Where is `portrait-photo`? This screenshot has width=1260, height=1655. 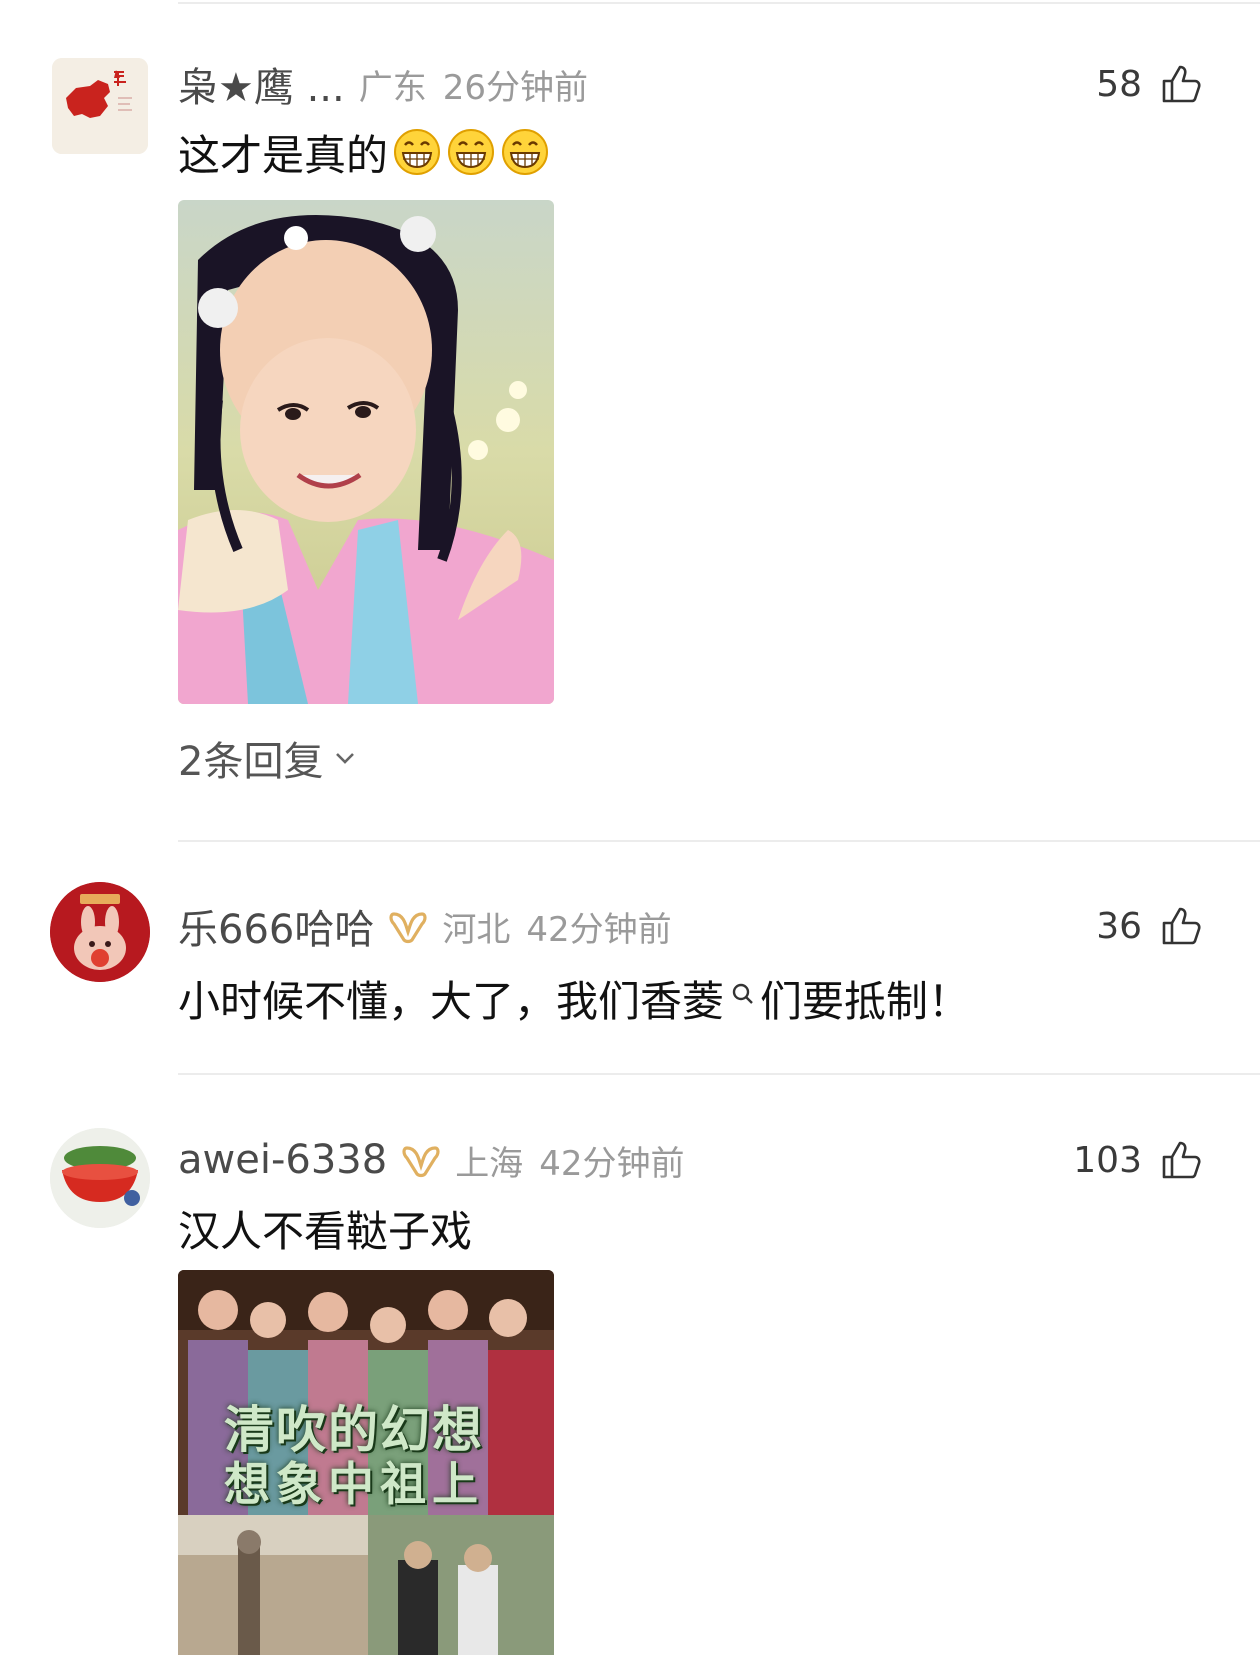 portrait-photo is located at coordinates (366, 452).